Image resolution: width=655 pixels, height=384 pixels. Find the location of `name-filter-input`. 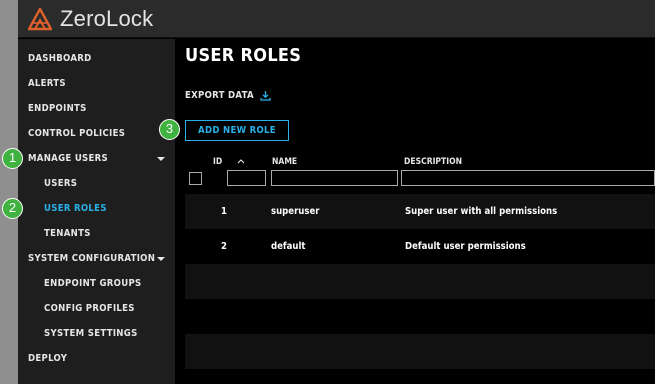

name-filter-input is located at coordinates (334, 178).